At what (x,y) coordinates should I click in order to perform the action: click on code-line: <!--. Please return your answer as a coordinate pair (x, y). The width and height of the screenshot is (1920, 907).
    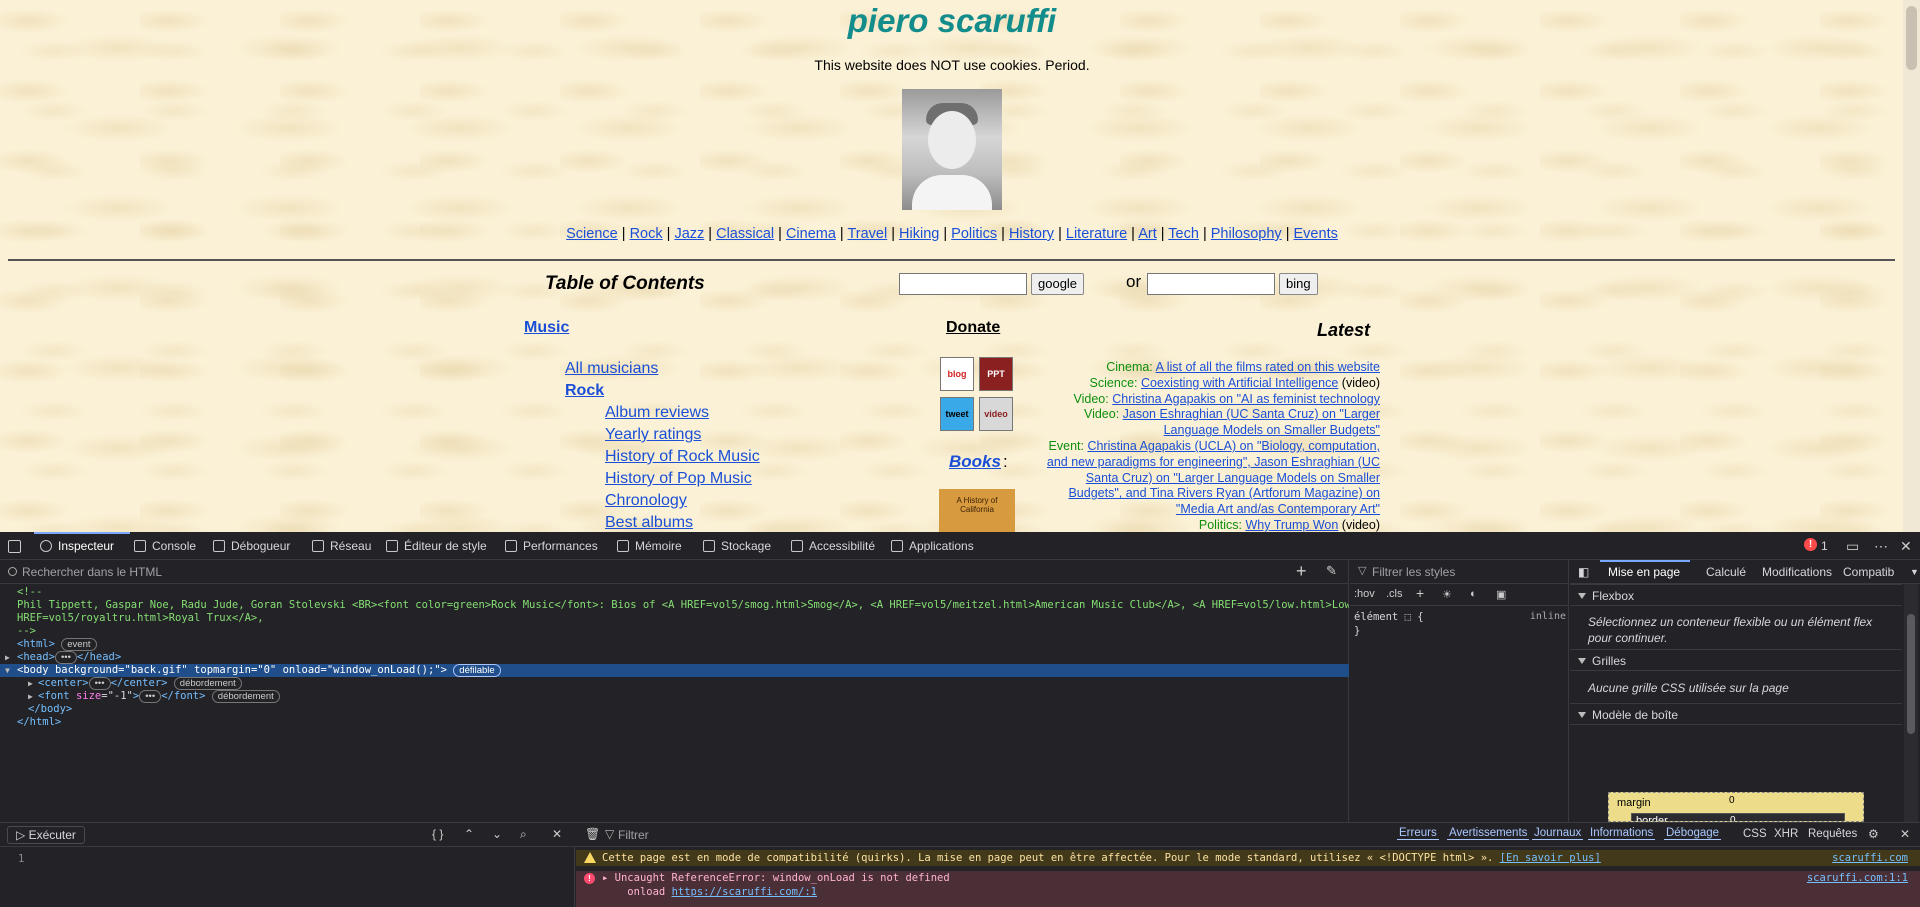
    Looking at the image, I should click on (674, 592).